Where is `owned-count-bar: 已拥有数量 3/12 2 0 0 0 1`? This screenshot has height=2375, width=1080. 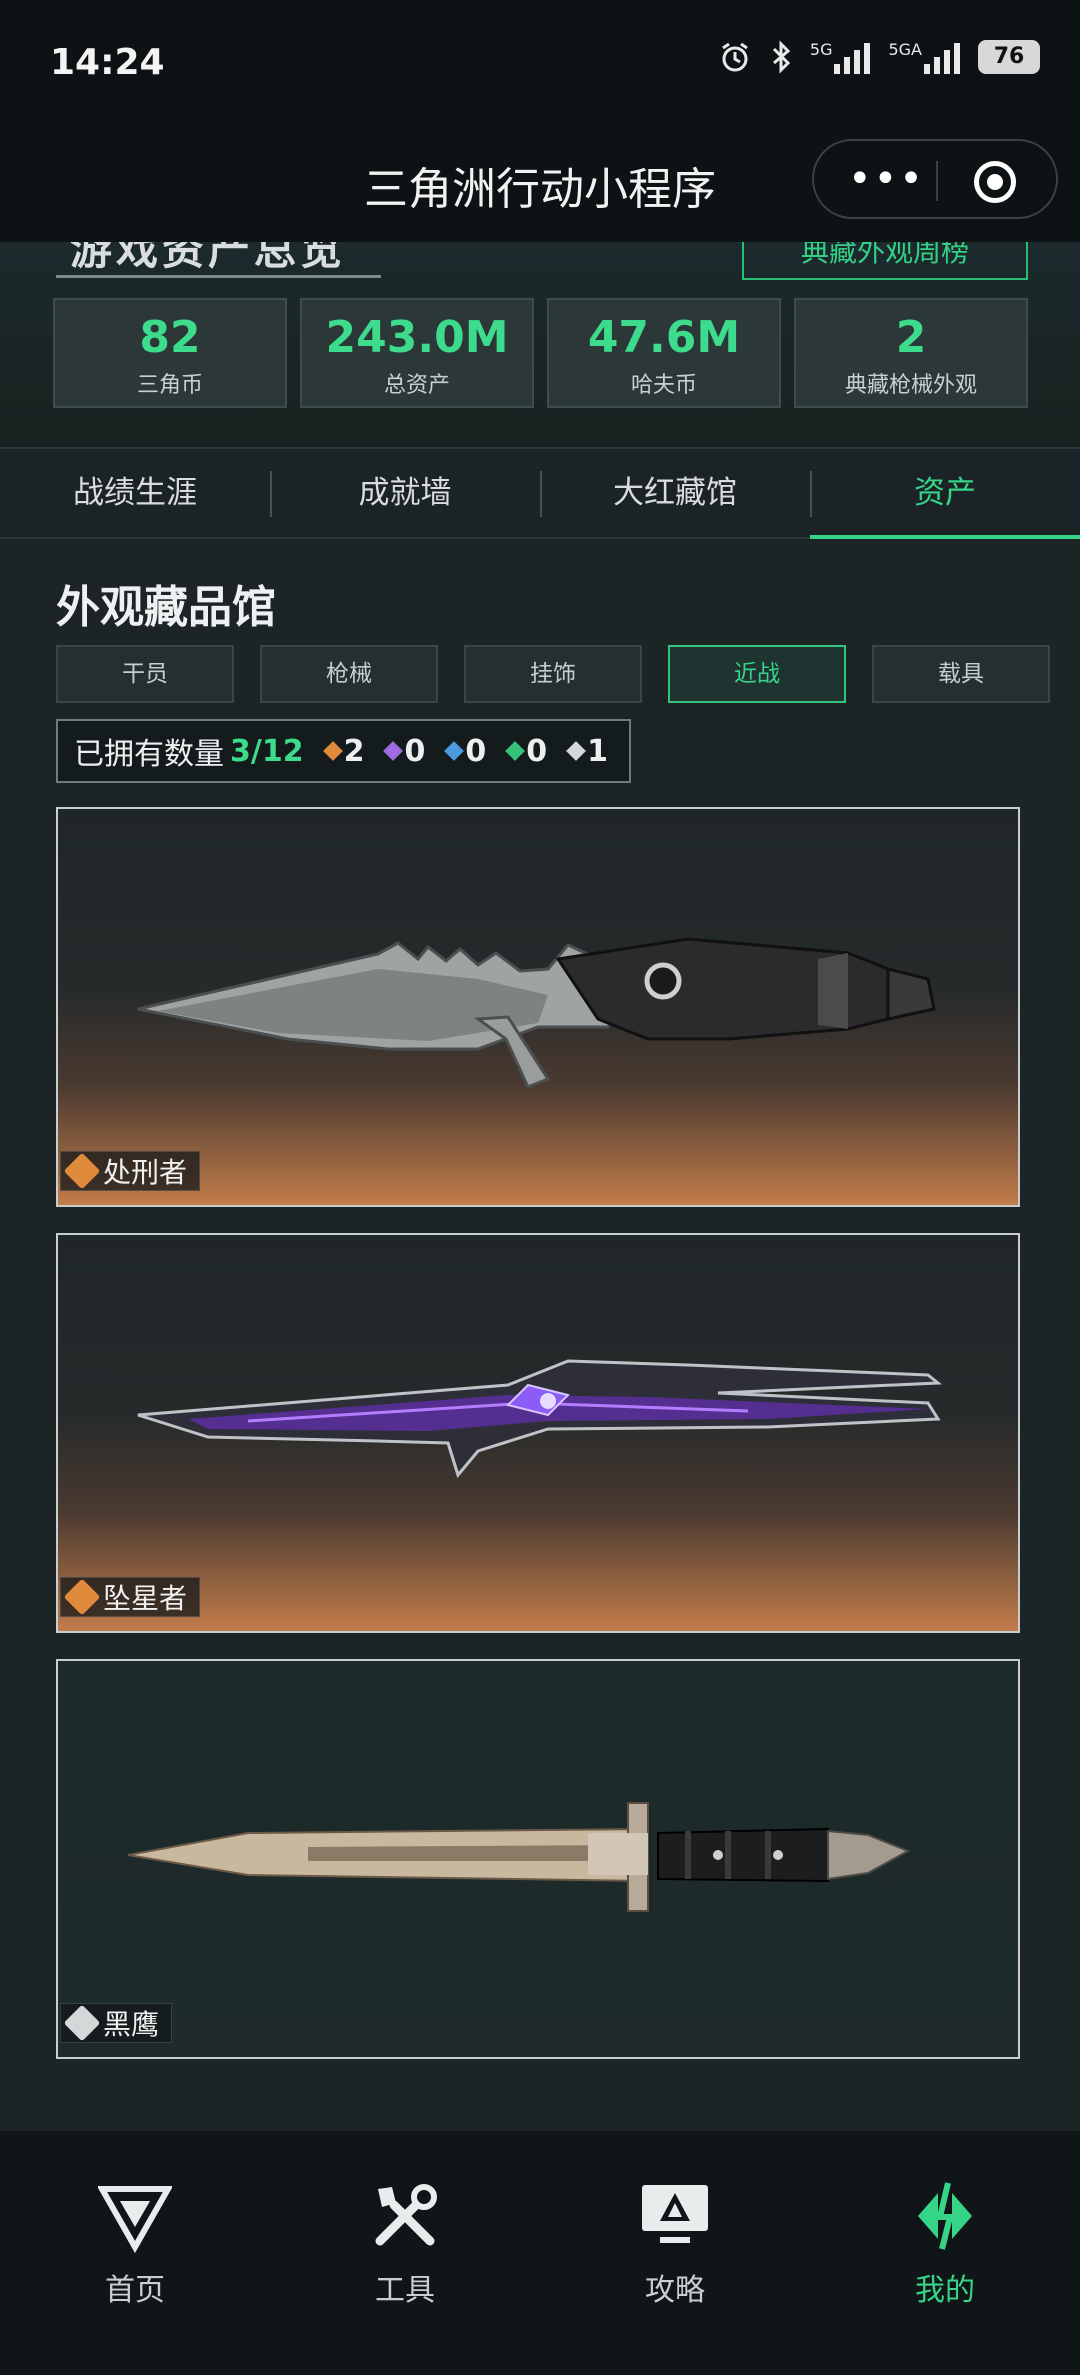
owned-count-bar: 已拥有数量 3/12 2 0 0 0 1 is located at coordinates (343, 751).